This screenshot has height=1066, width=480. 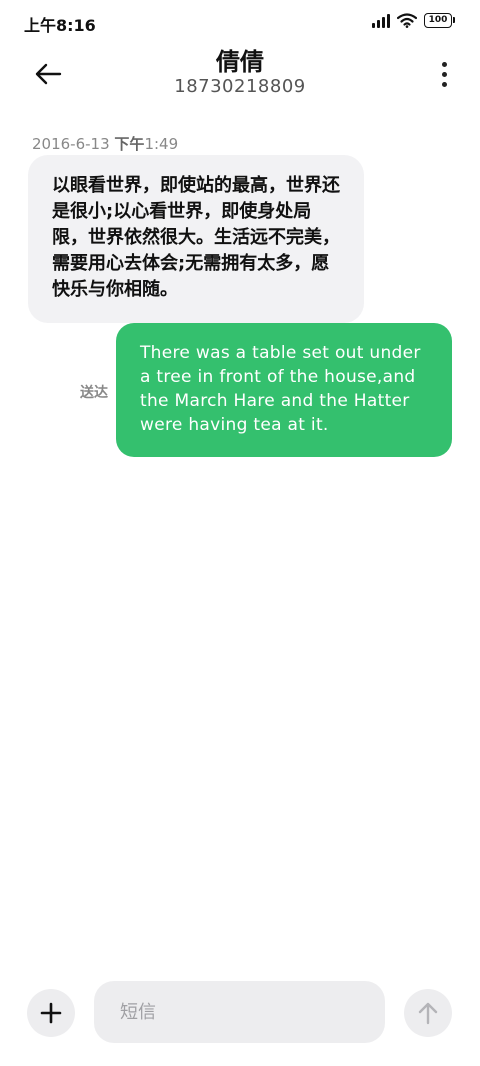 I want to click on wifi-icon, so click(x=407, y=20).